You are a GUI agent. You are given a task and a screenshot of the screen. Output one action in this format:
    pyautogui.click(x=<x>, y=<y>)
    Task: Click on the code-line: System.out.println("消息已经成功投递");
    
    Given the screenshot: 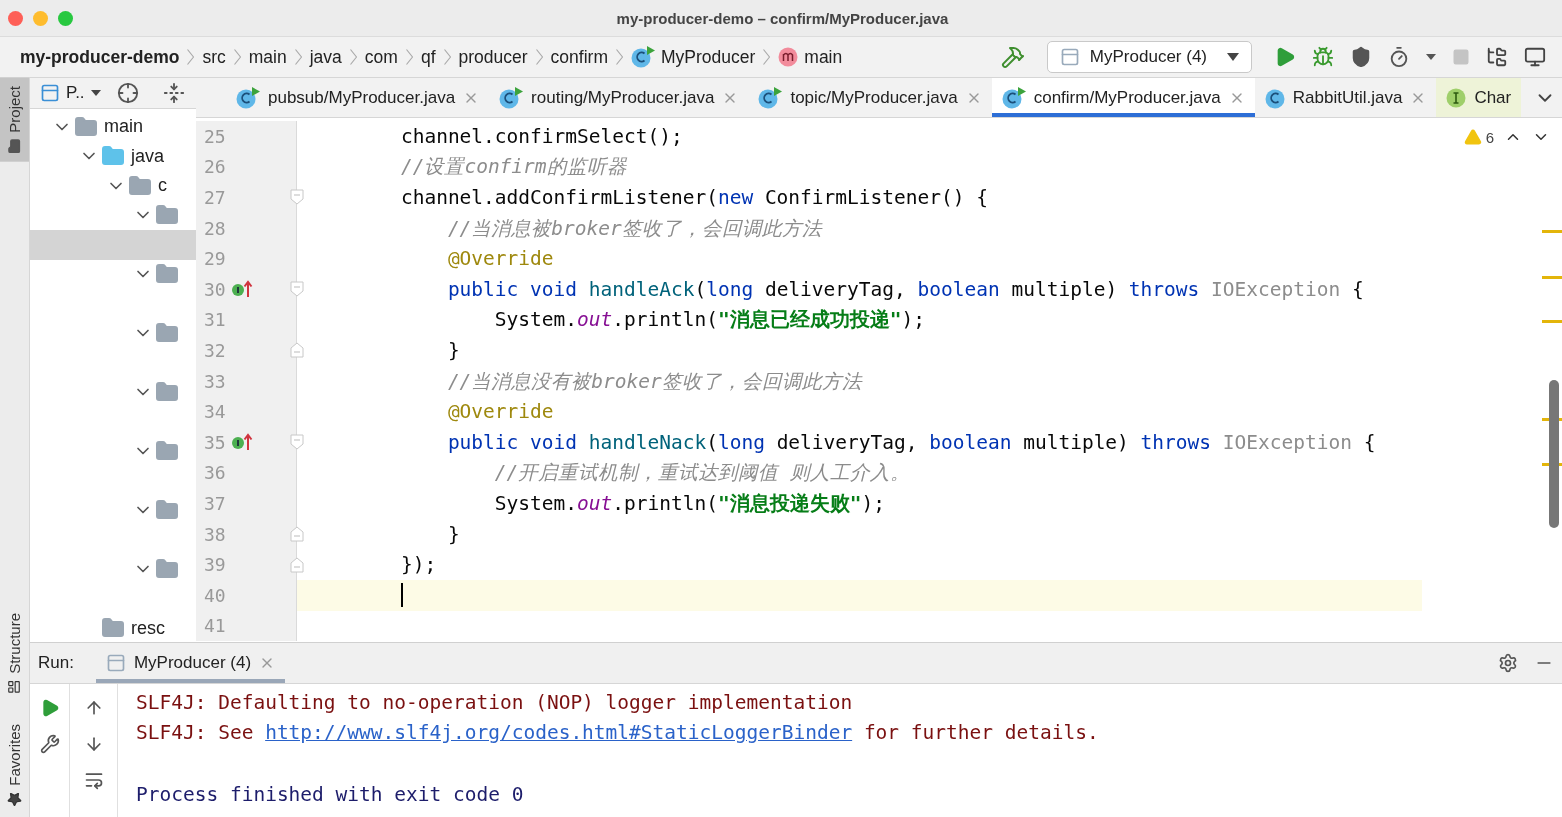 What is the action you would take?
    pyautogui.click(x=709, y=320)
    